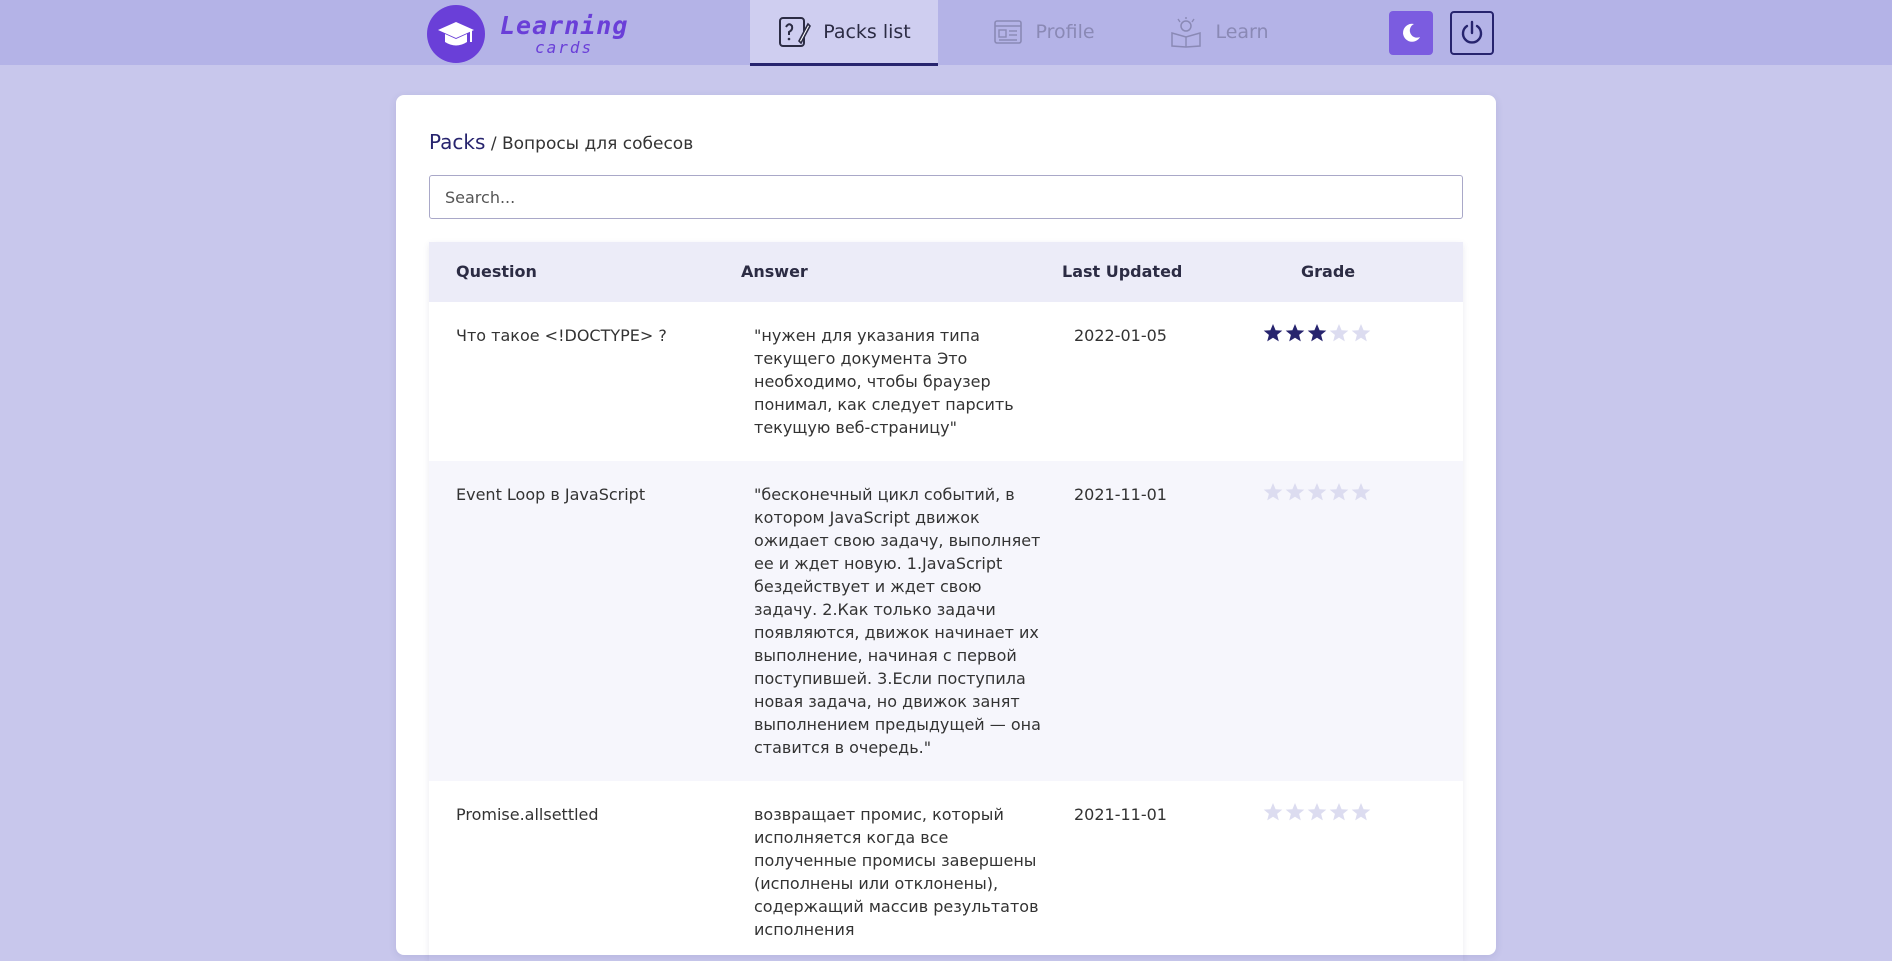  What do you see at coordinates (561, 335) in the screenshot?
I see `question-cell: Что такое <!DOCTYPE> ?` at bounding box center [561, 335].